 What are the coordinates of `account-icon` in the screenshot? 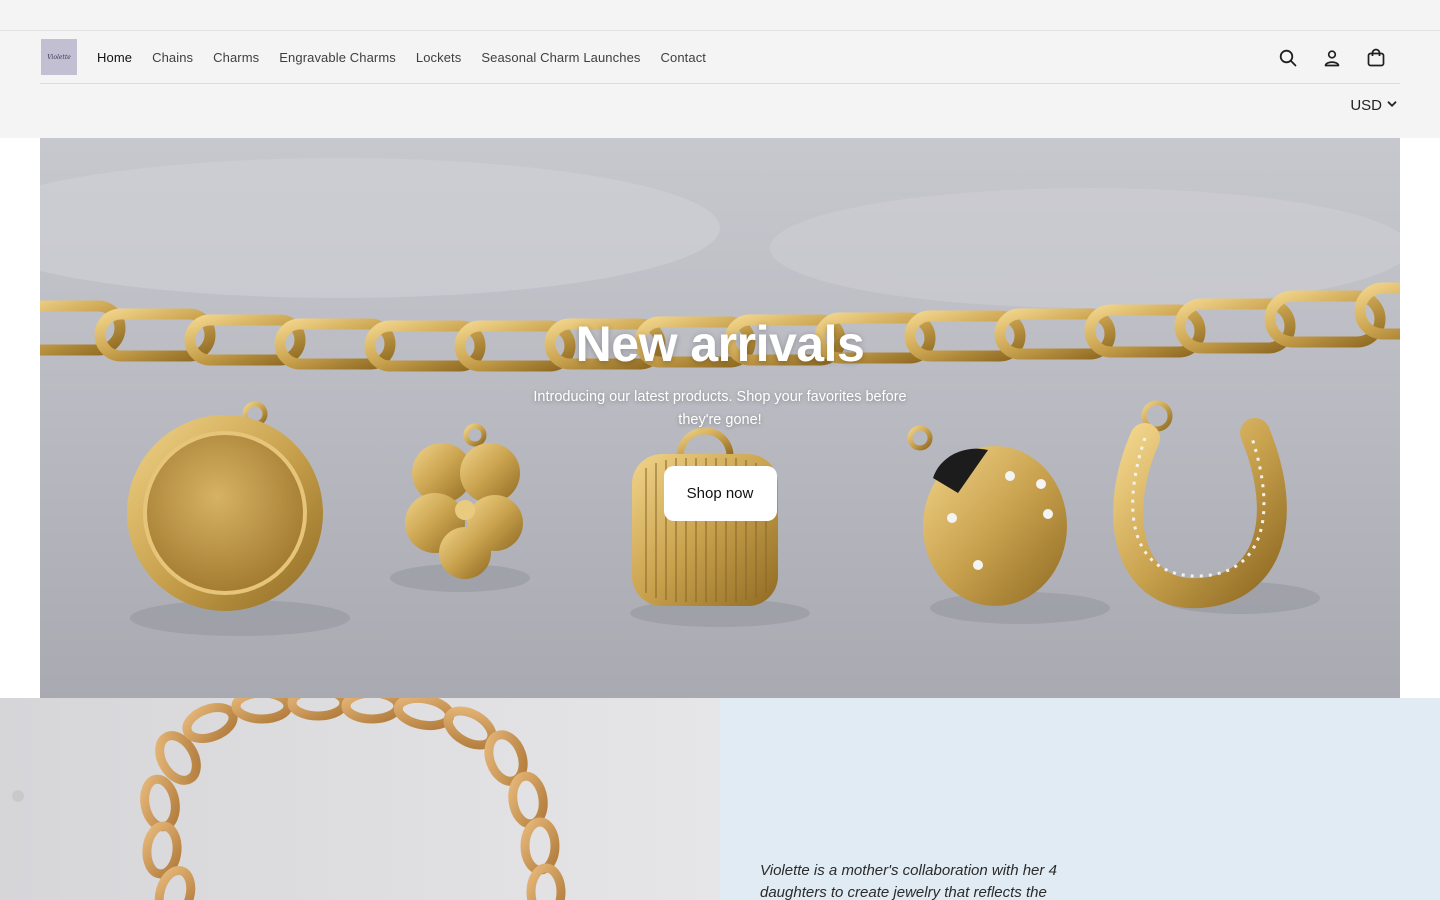 It's located at (1332, 58).